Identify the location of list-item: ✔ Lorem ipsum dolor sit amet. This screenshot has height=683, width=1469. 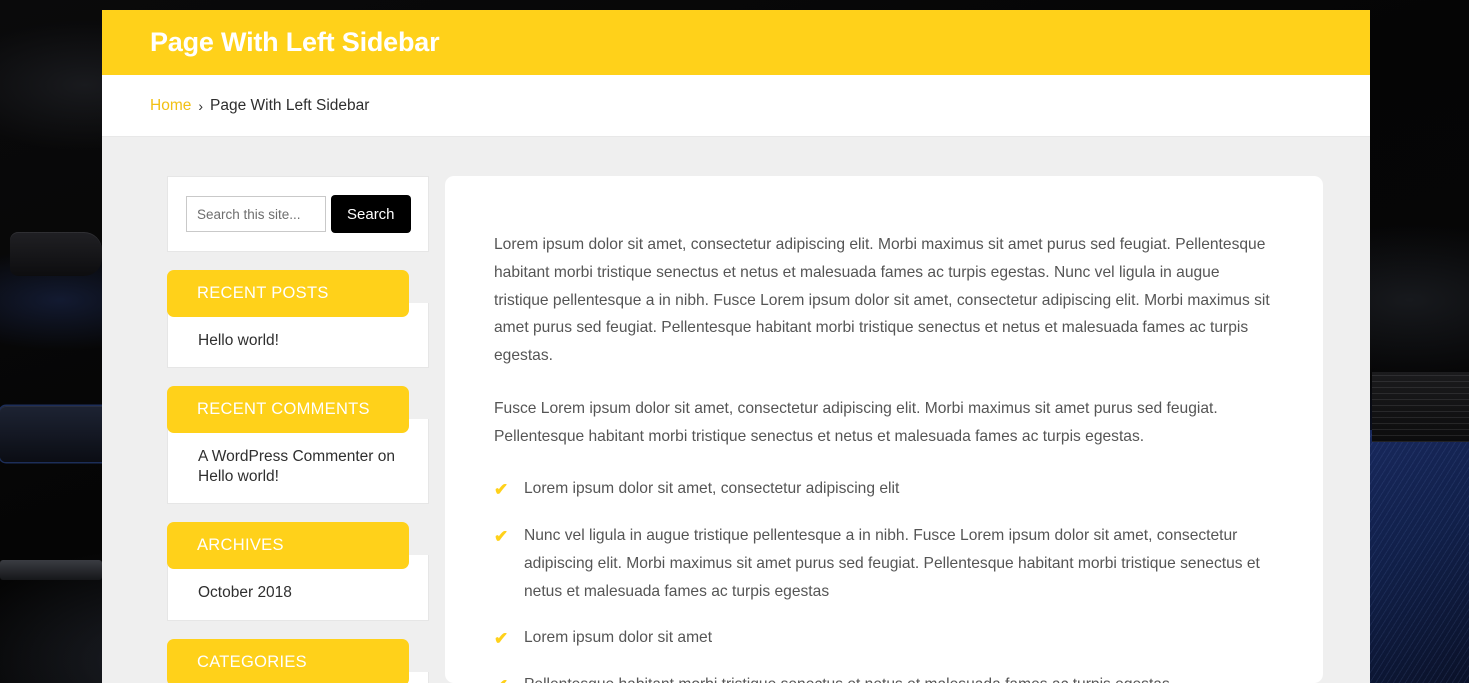
(884, 638).